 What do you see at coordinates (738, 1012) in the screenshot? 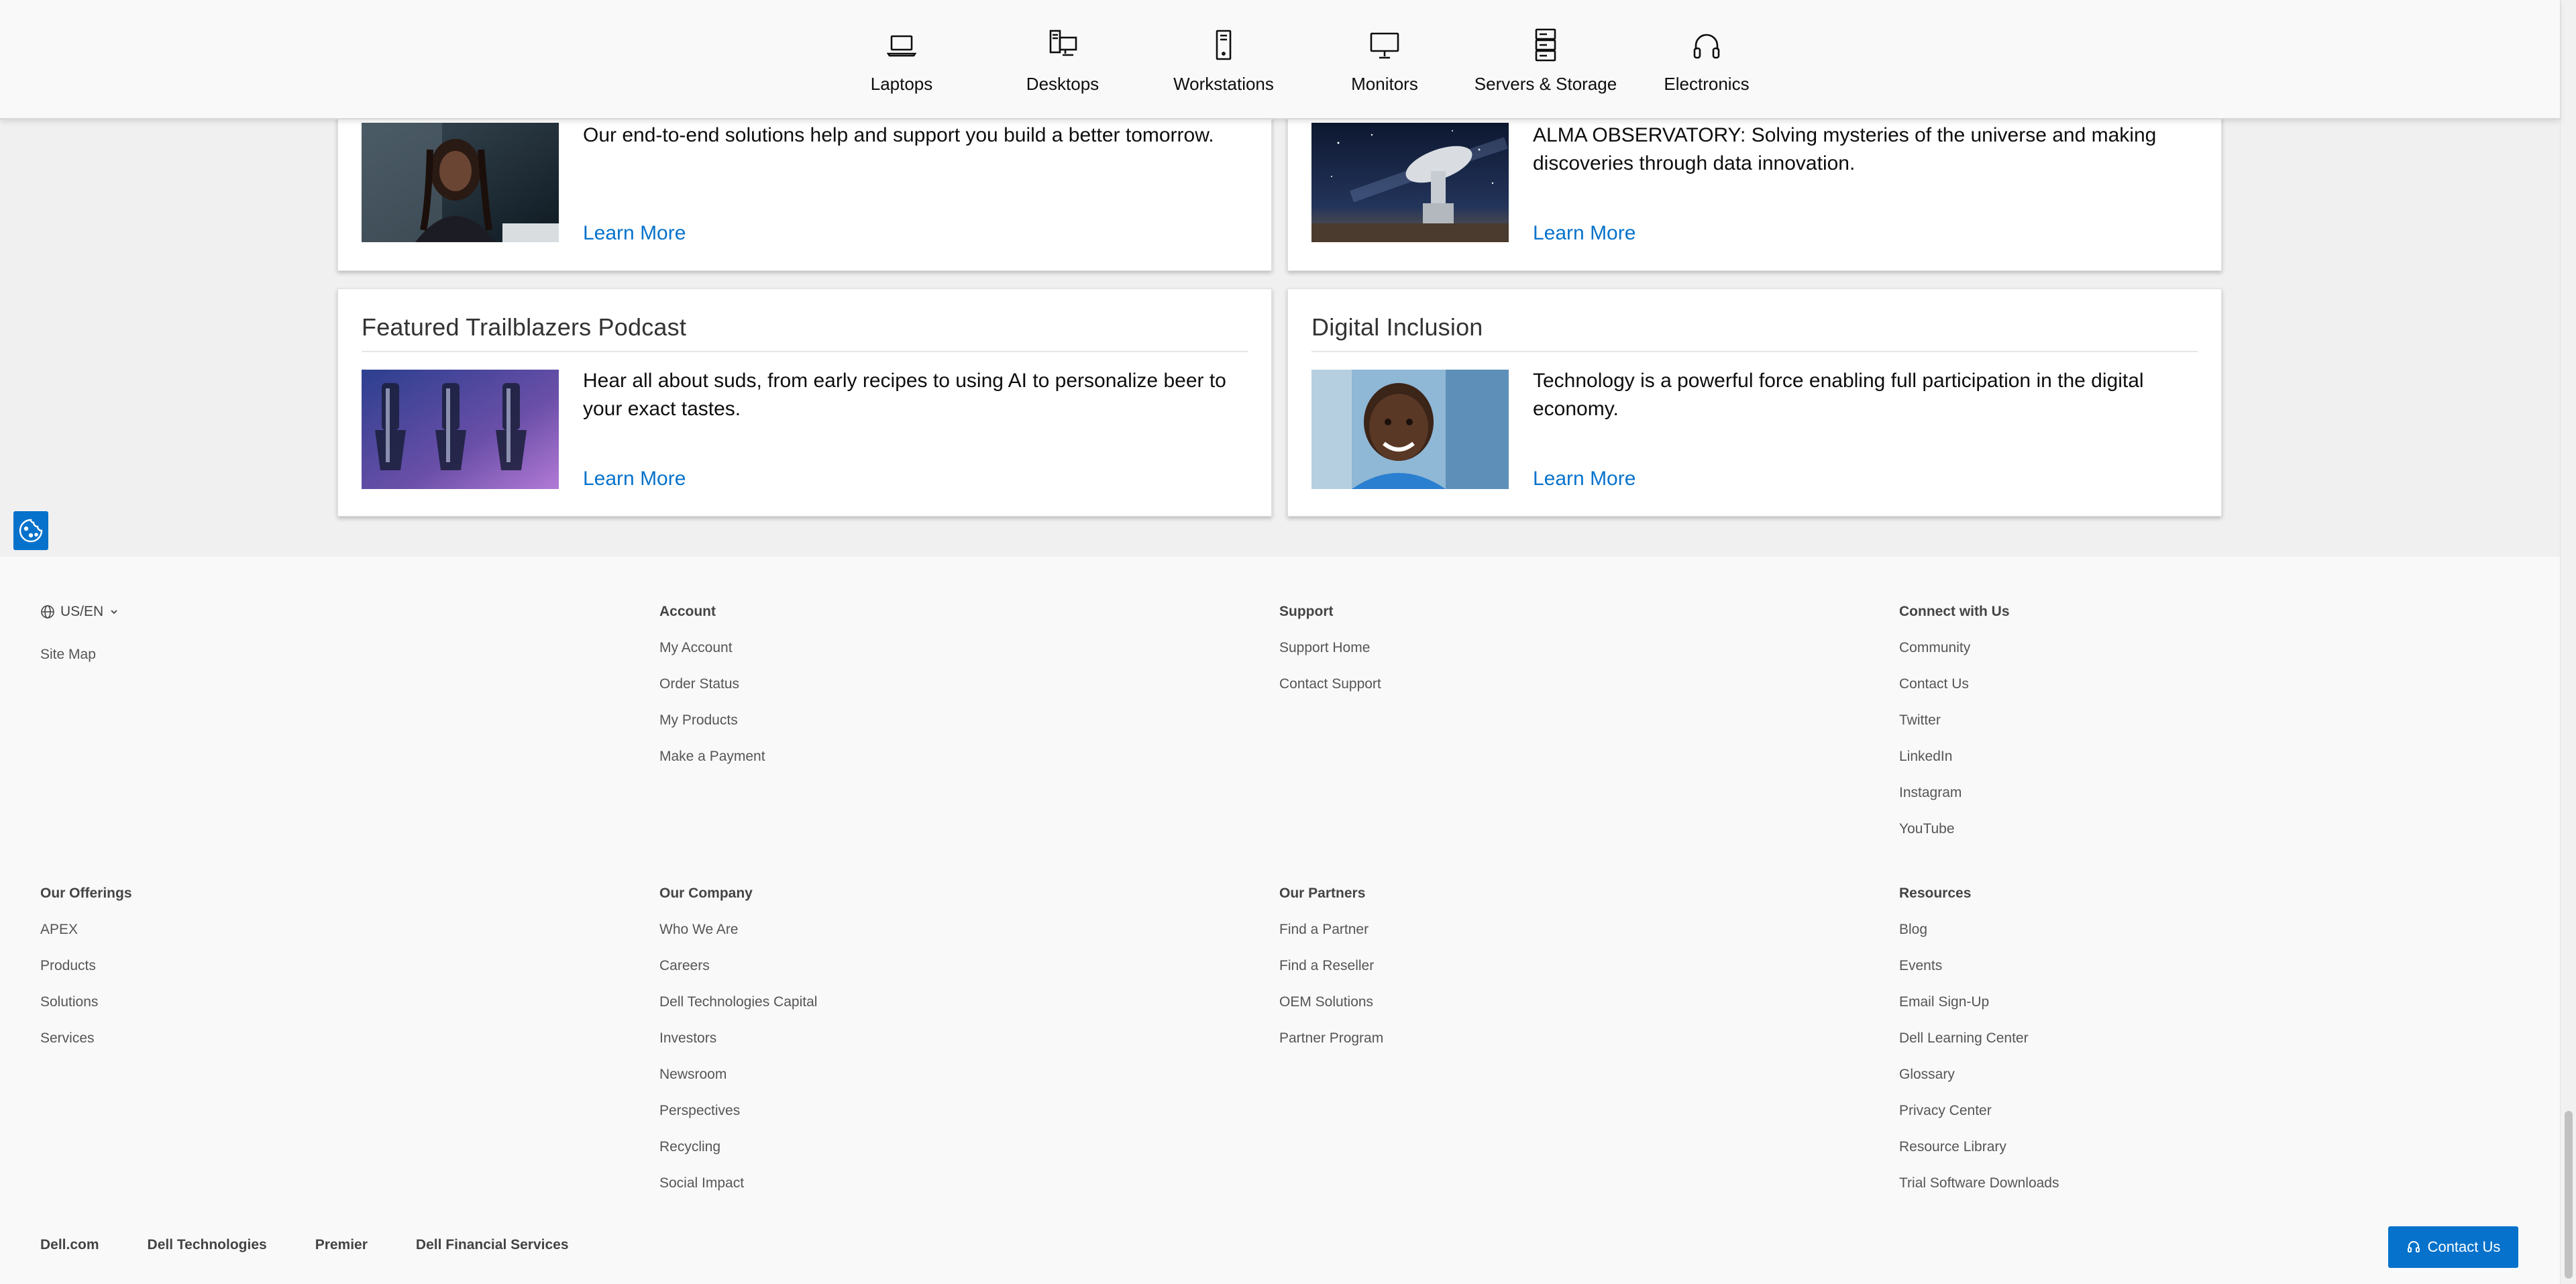
I see `footer-link: Dell Technologies Capital` at bounding box center [738, 1012].